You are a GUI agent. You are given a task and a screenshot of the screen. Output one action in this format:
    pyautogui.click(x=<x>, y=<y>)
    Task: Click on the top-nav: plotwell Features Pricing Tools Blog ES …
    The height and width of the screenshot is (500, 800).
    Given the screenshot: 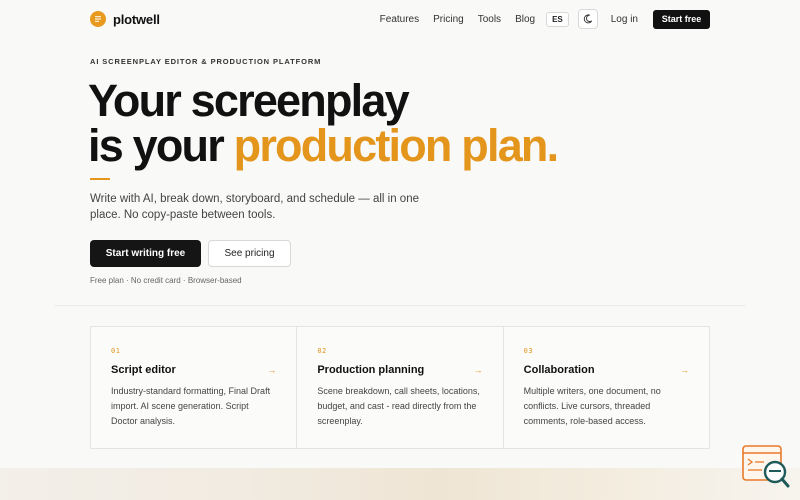 What is the action you would take?
    pyautogui.click(x=400, y=19)
    